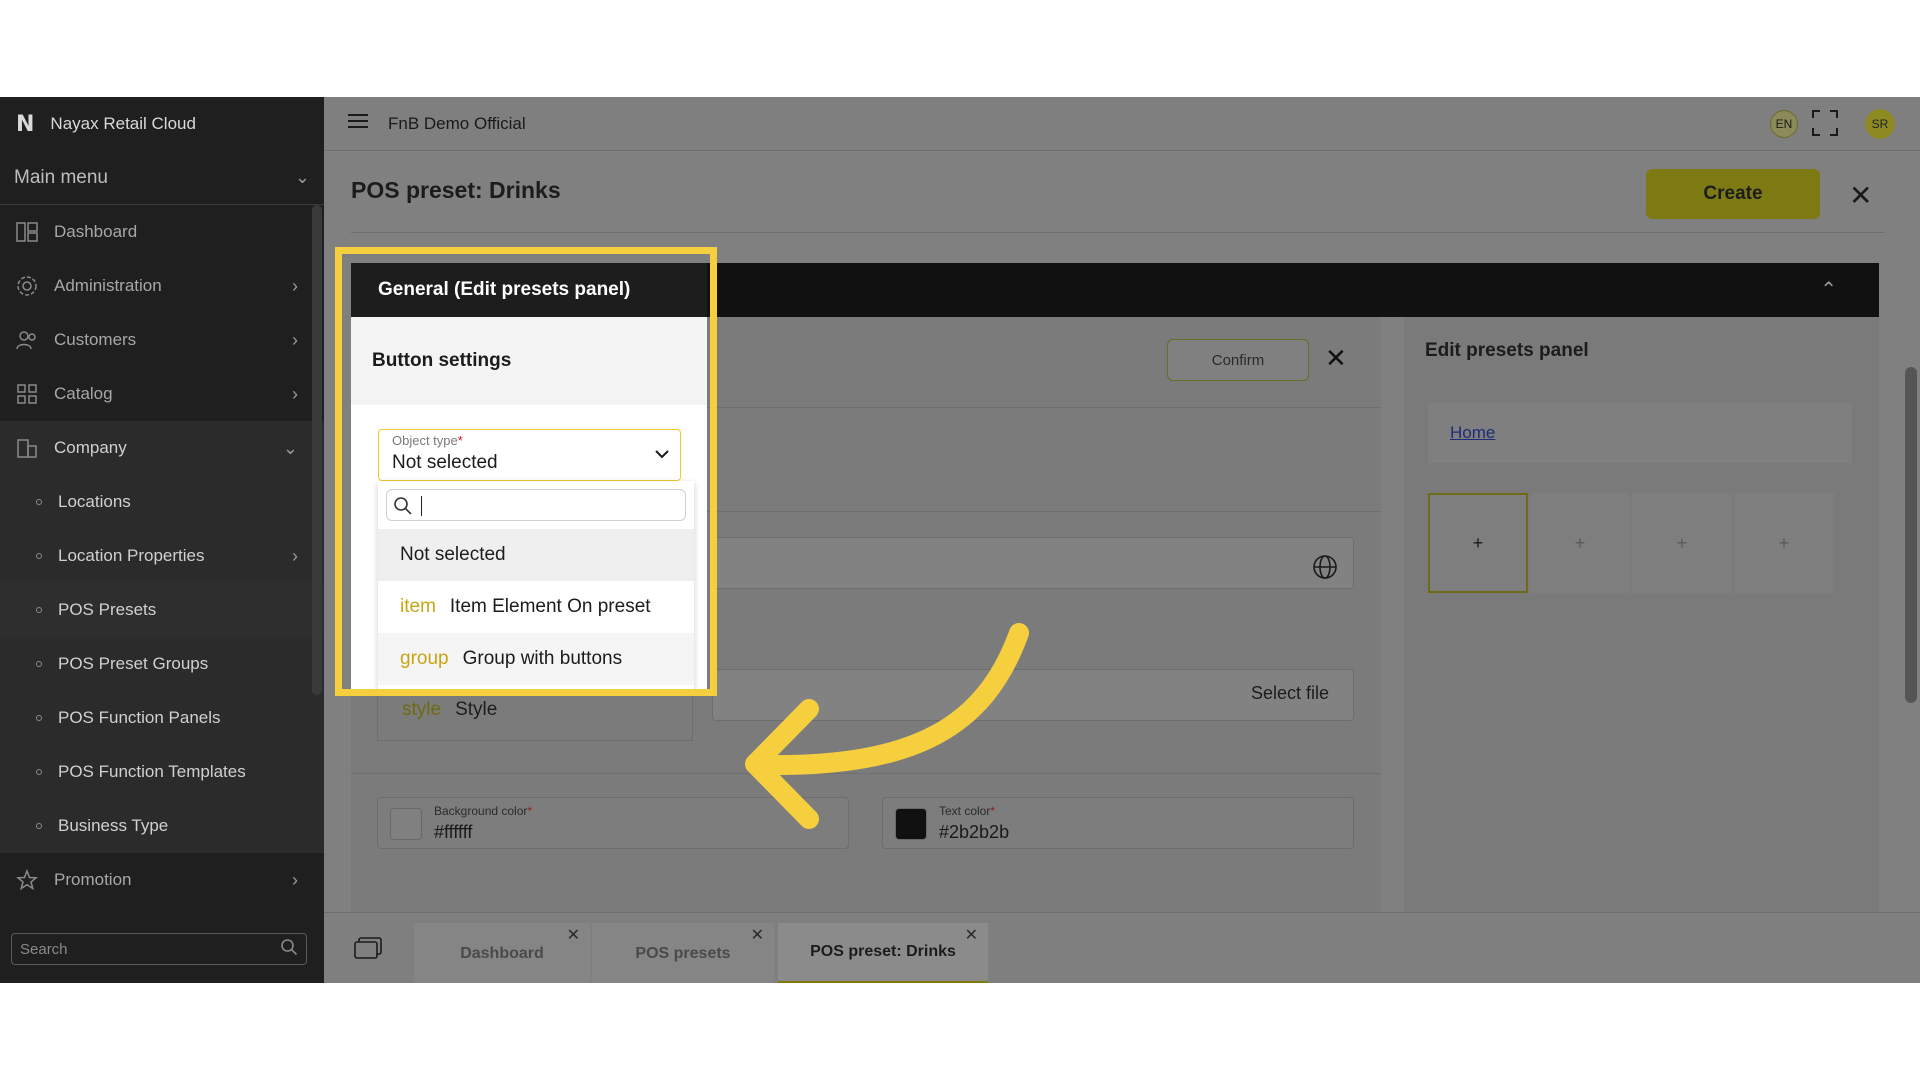 Image resolution: width=1920 pixels, height=1080 pixels. Describe the element at coordinates (1507, 350) in the screenshot. I see `edit-presets-title: Edit presets panel` at that location.